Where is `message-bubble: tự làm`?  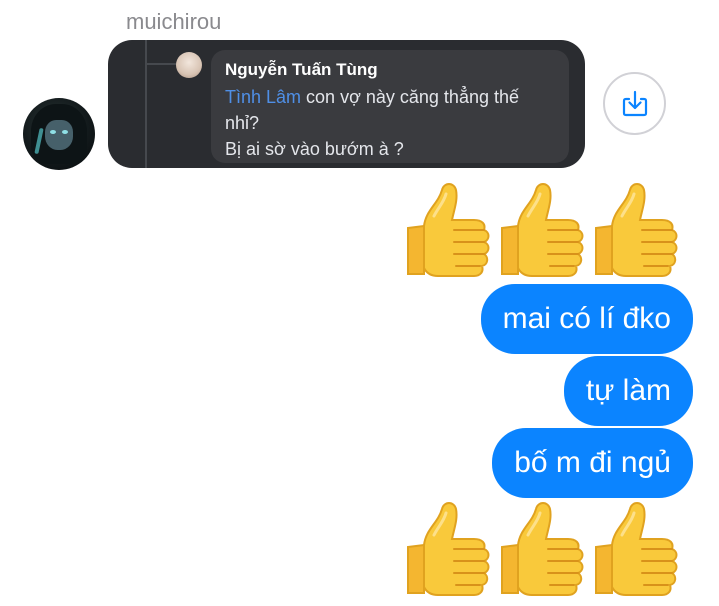 message-bubble: tự làm is located at coordinates (628, 391).